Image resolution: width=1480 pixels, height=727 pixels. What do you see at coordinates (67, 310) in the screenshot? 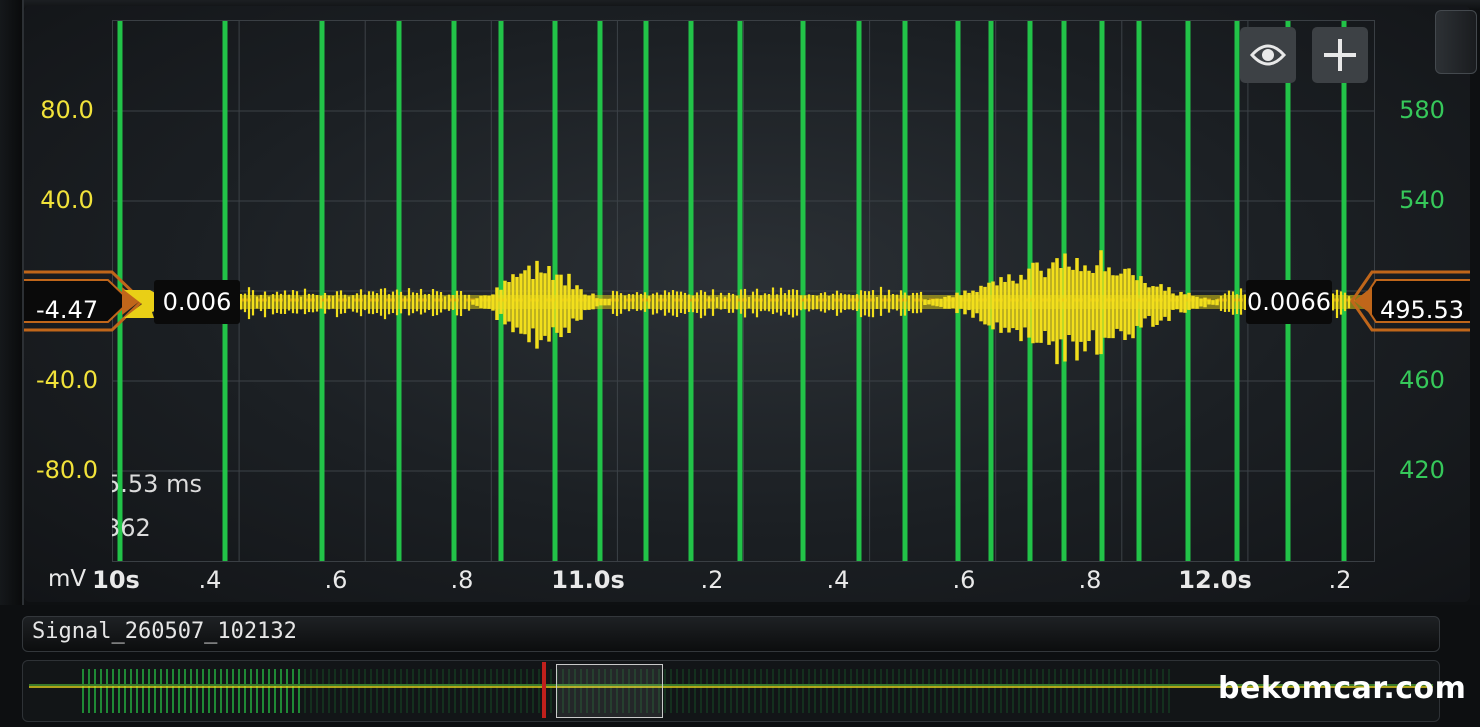
I see `left-cursor-value: -4.47` at bounding box center [67, 310].